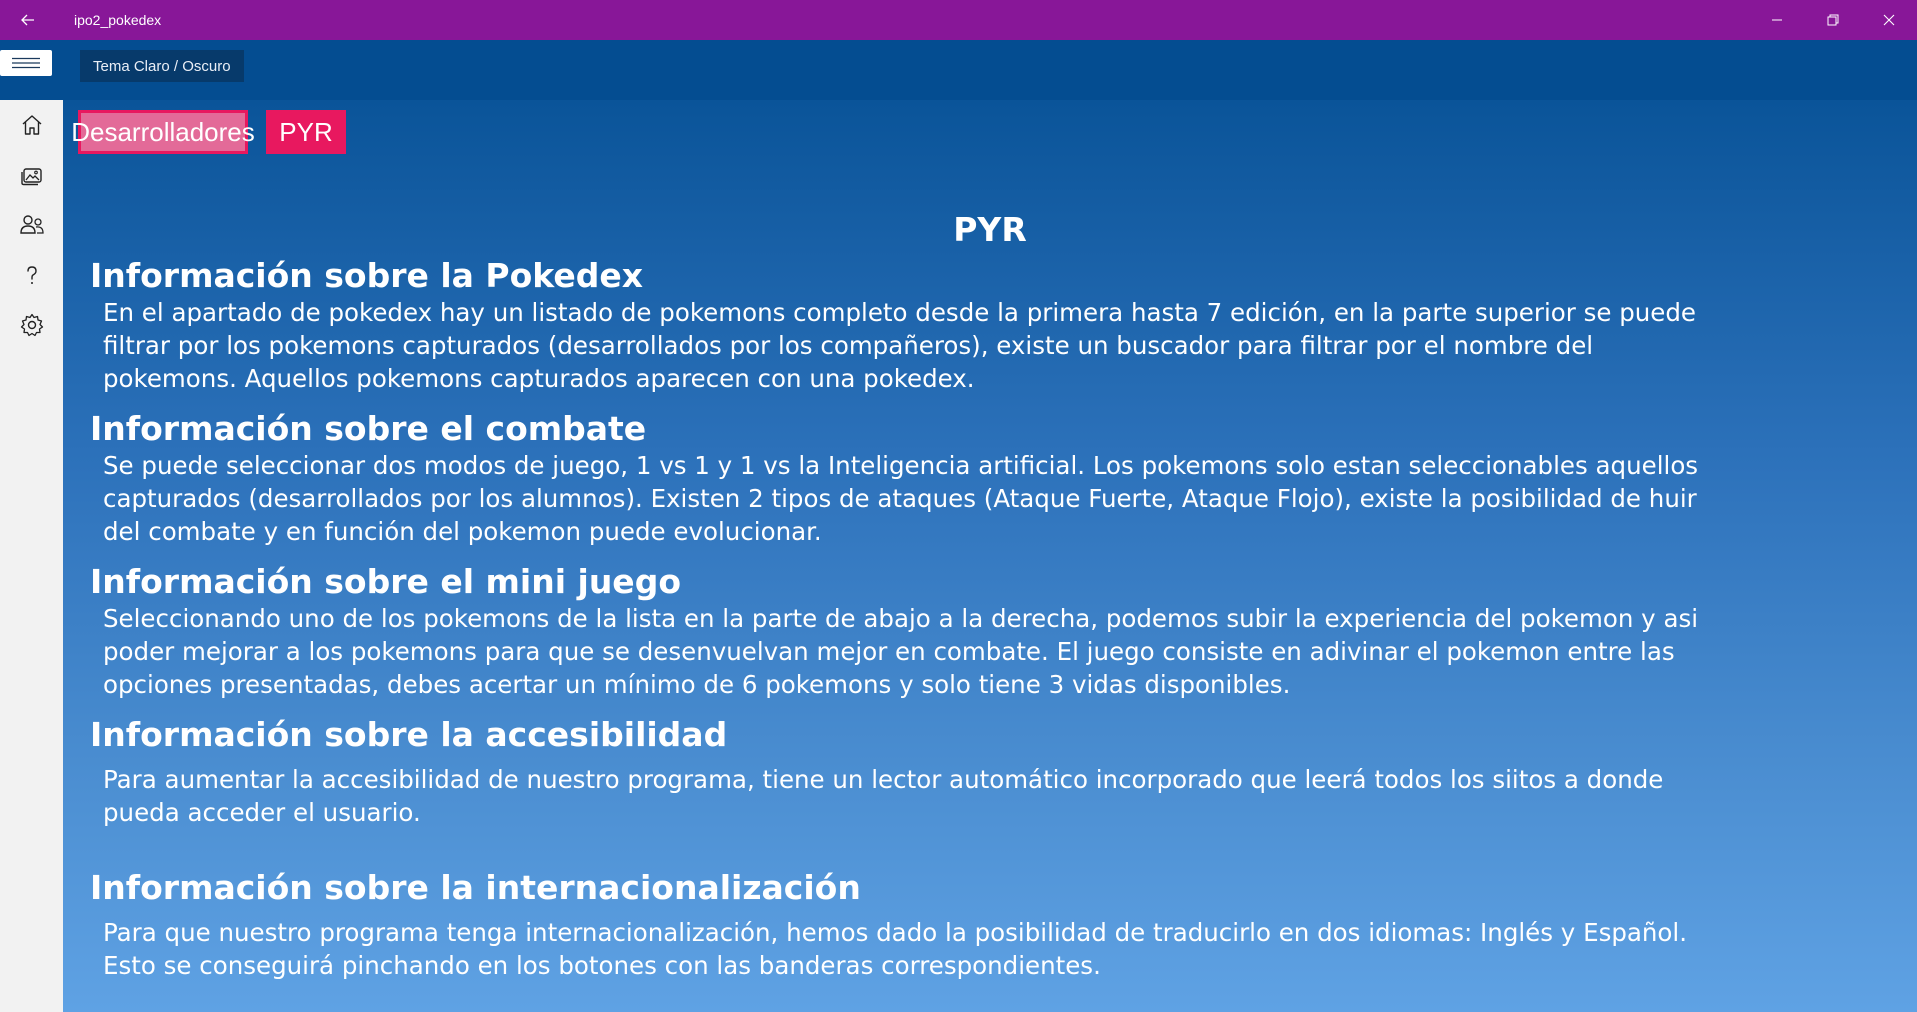 The image size is (1917, 1012). I want to click on menu-toggle-button, so click(26, 63).